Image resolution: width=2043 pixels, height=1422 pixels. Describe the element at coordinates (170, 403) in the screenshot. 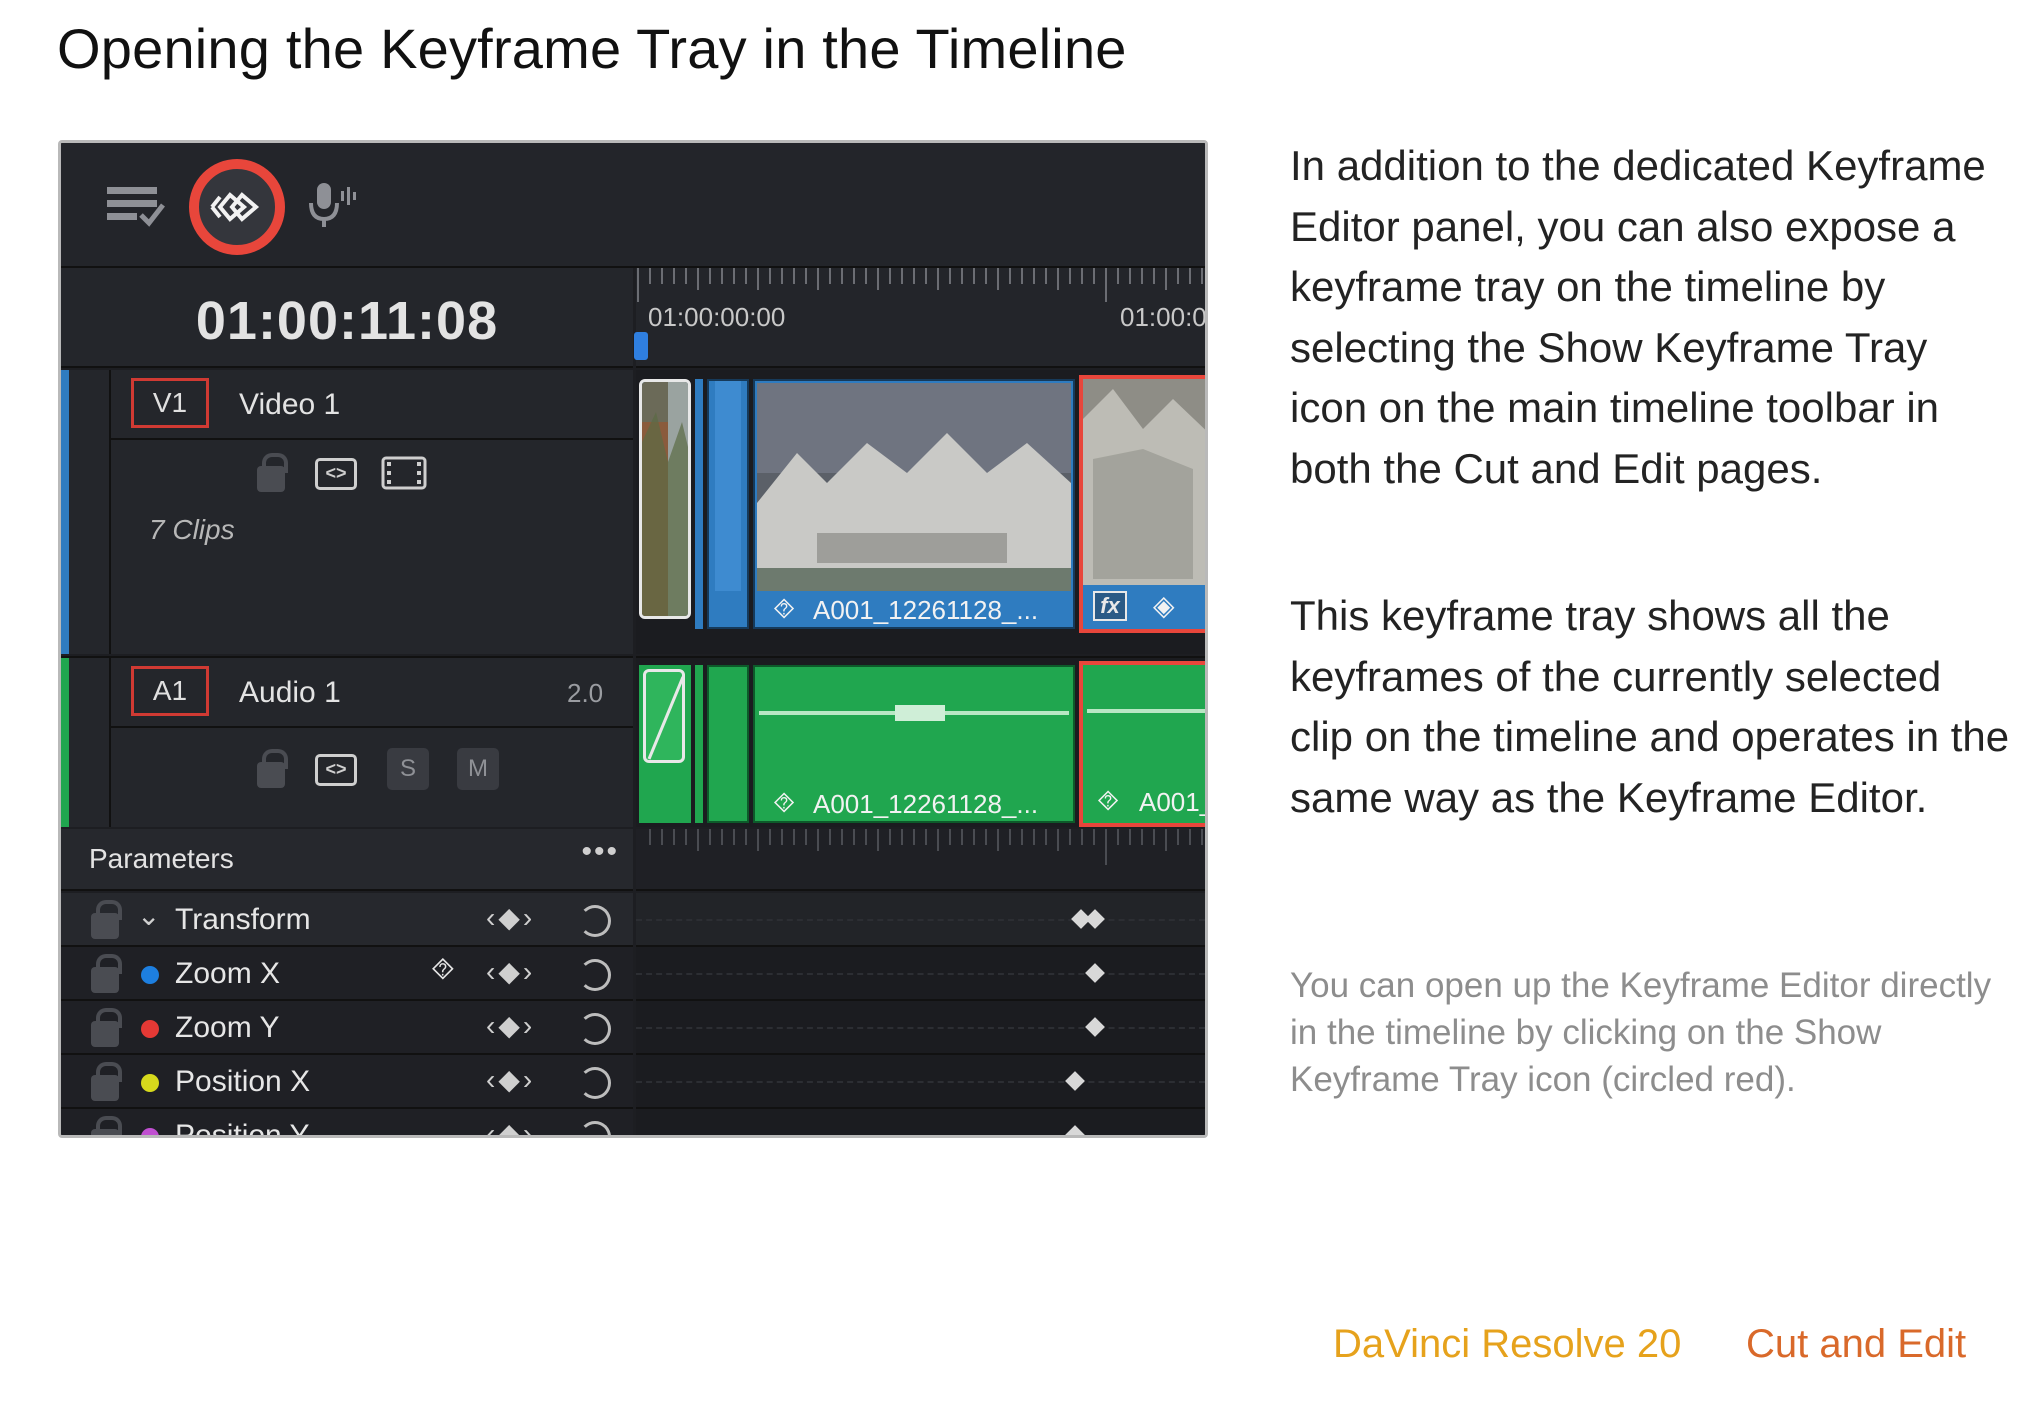

I see `track-tag-v1: V1` at that location.